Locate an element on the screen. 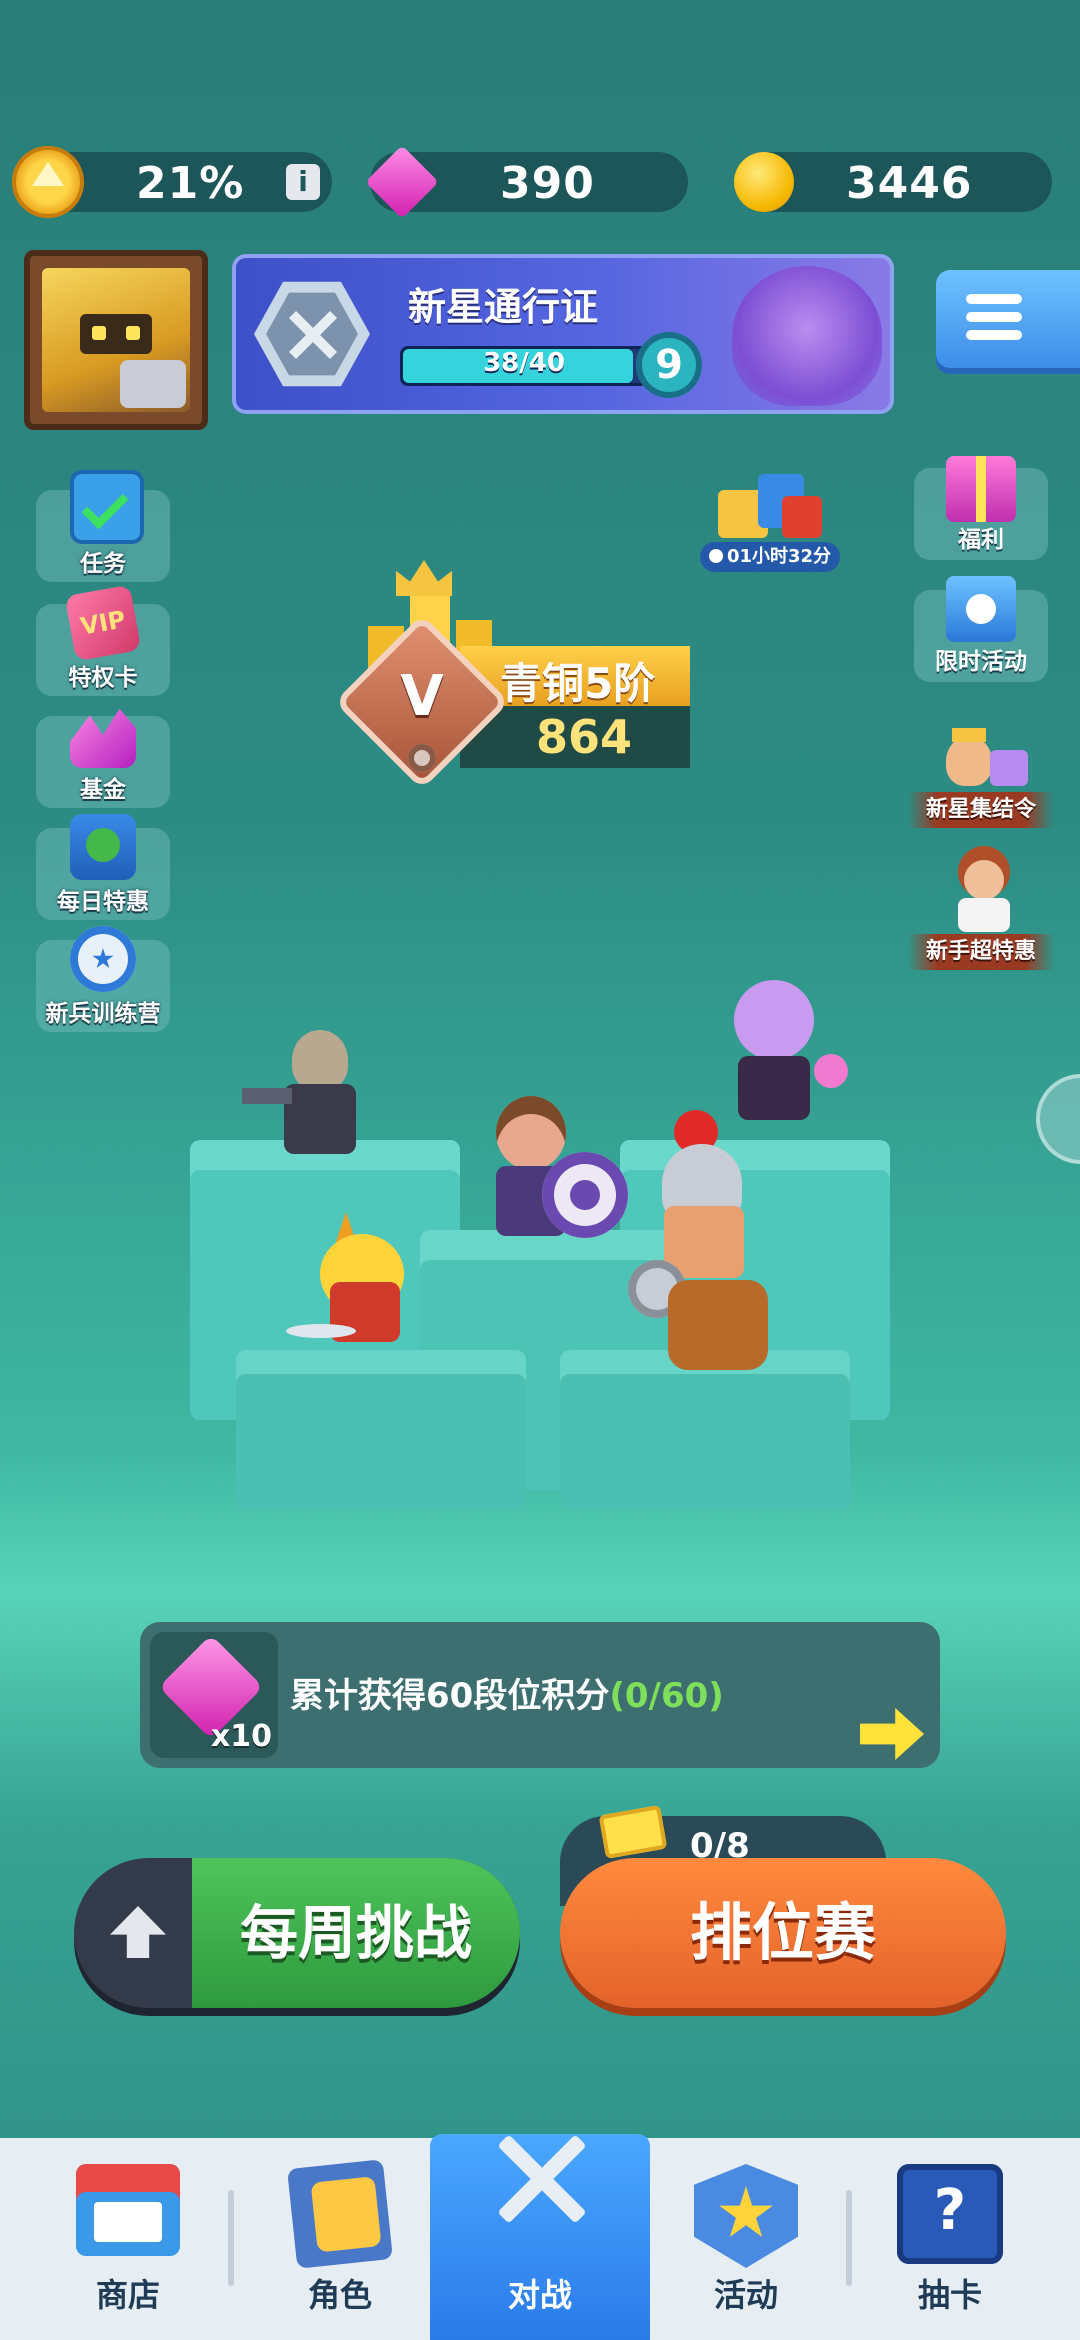 The width and height of the screenshot is (1080, 2340). fund-gem-icon is located at coordinates (103, 738).